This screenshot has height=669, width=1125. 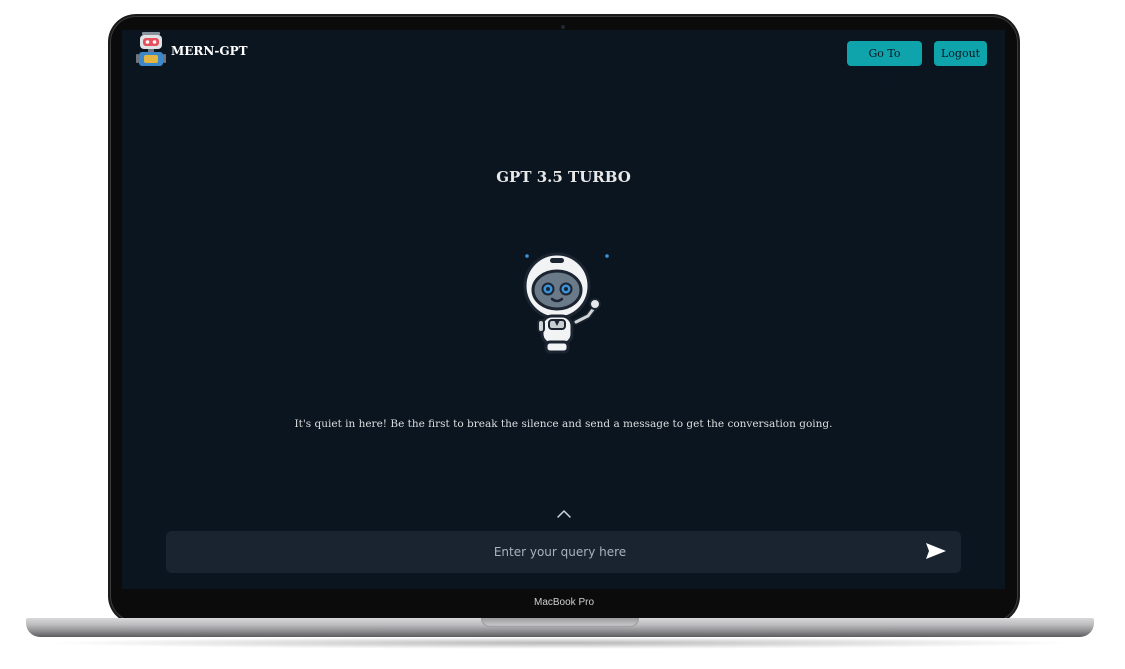 What do you see at coordinates (960, 53) in the screenshot?
I see `logout-button: Logout` at bounding box center [960, 53].